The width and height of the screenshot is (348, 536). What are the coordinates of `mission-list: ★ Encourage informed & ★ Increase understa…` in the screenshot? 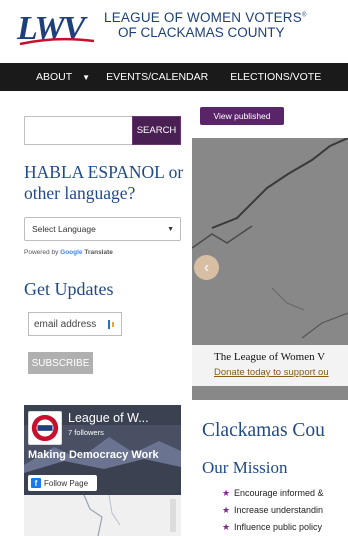 It's located at (273, 512).